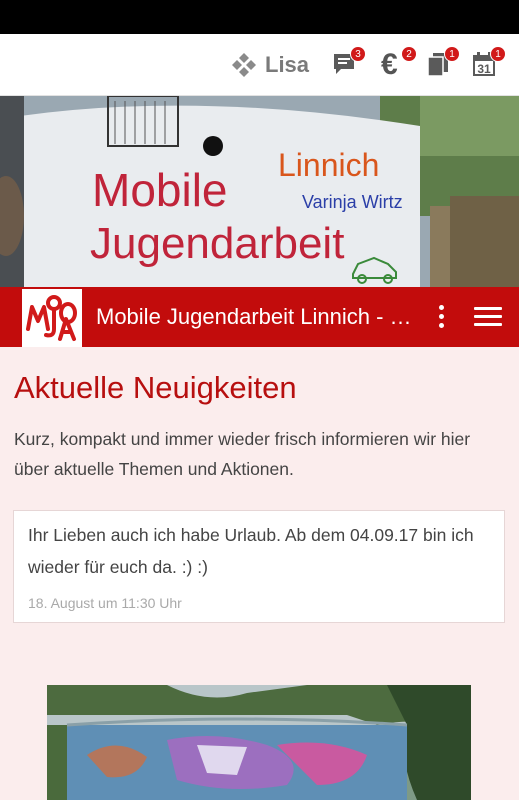  Describe the element at coordinates (348, 63) in the screenshot. I see `messages-button: 3` at that location.